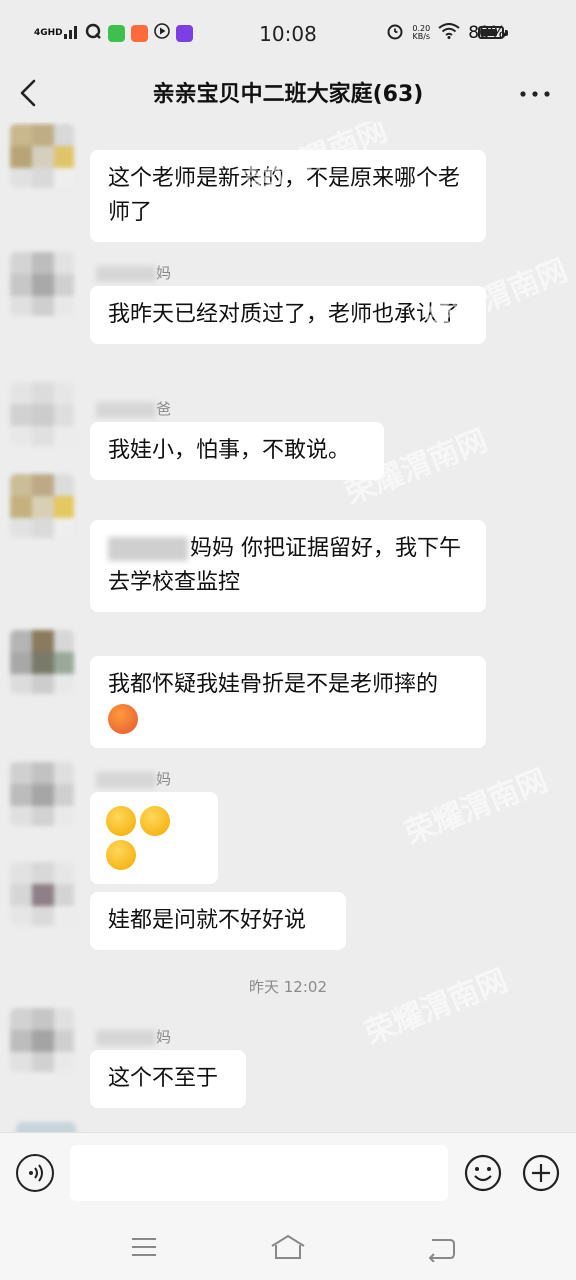  I want to click on nav-back-button, so click(440, 1247).